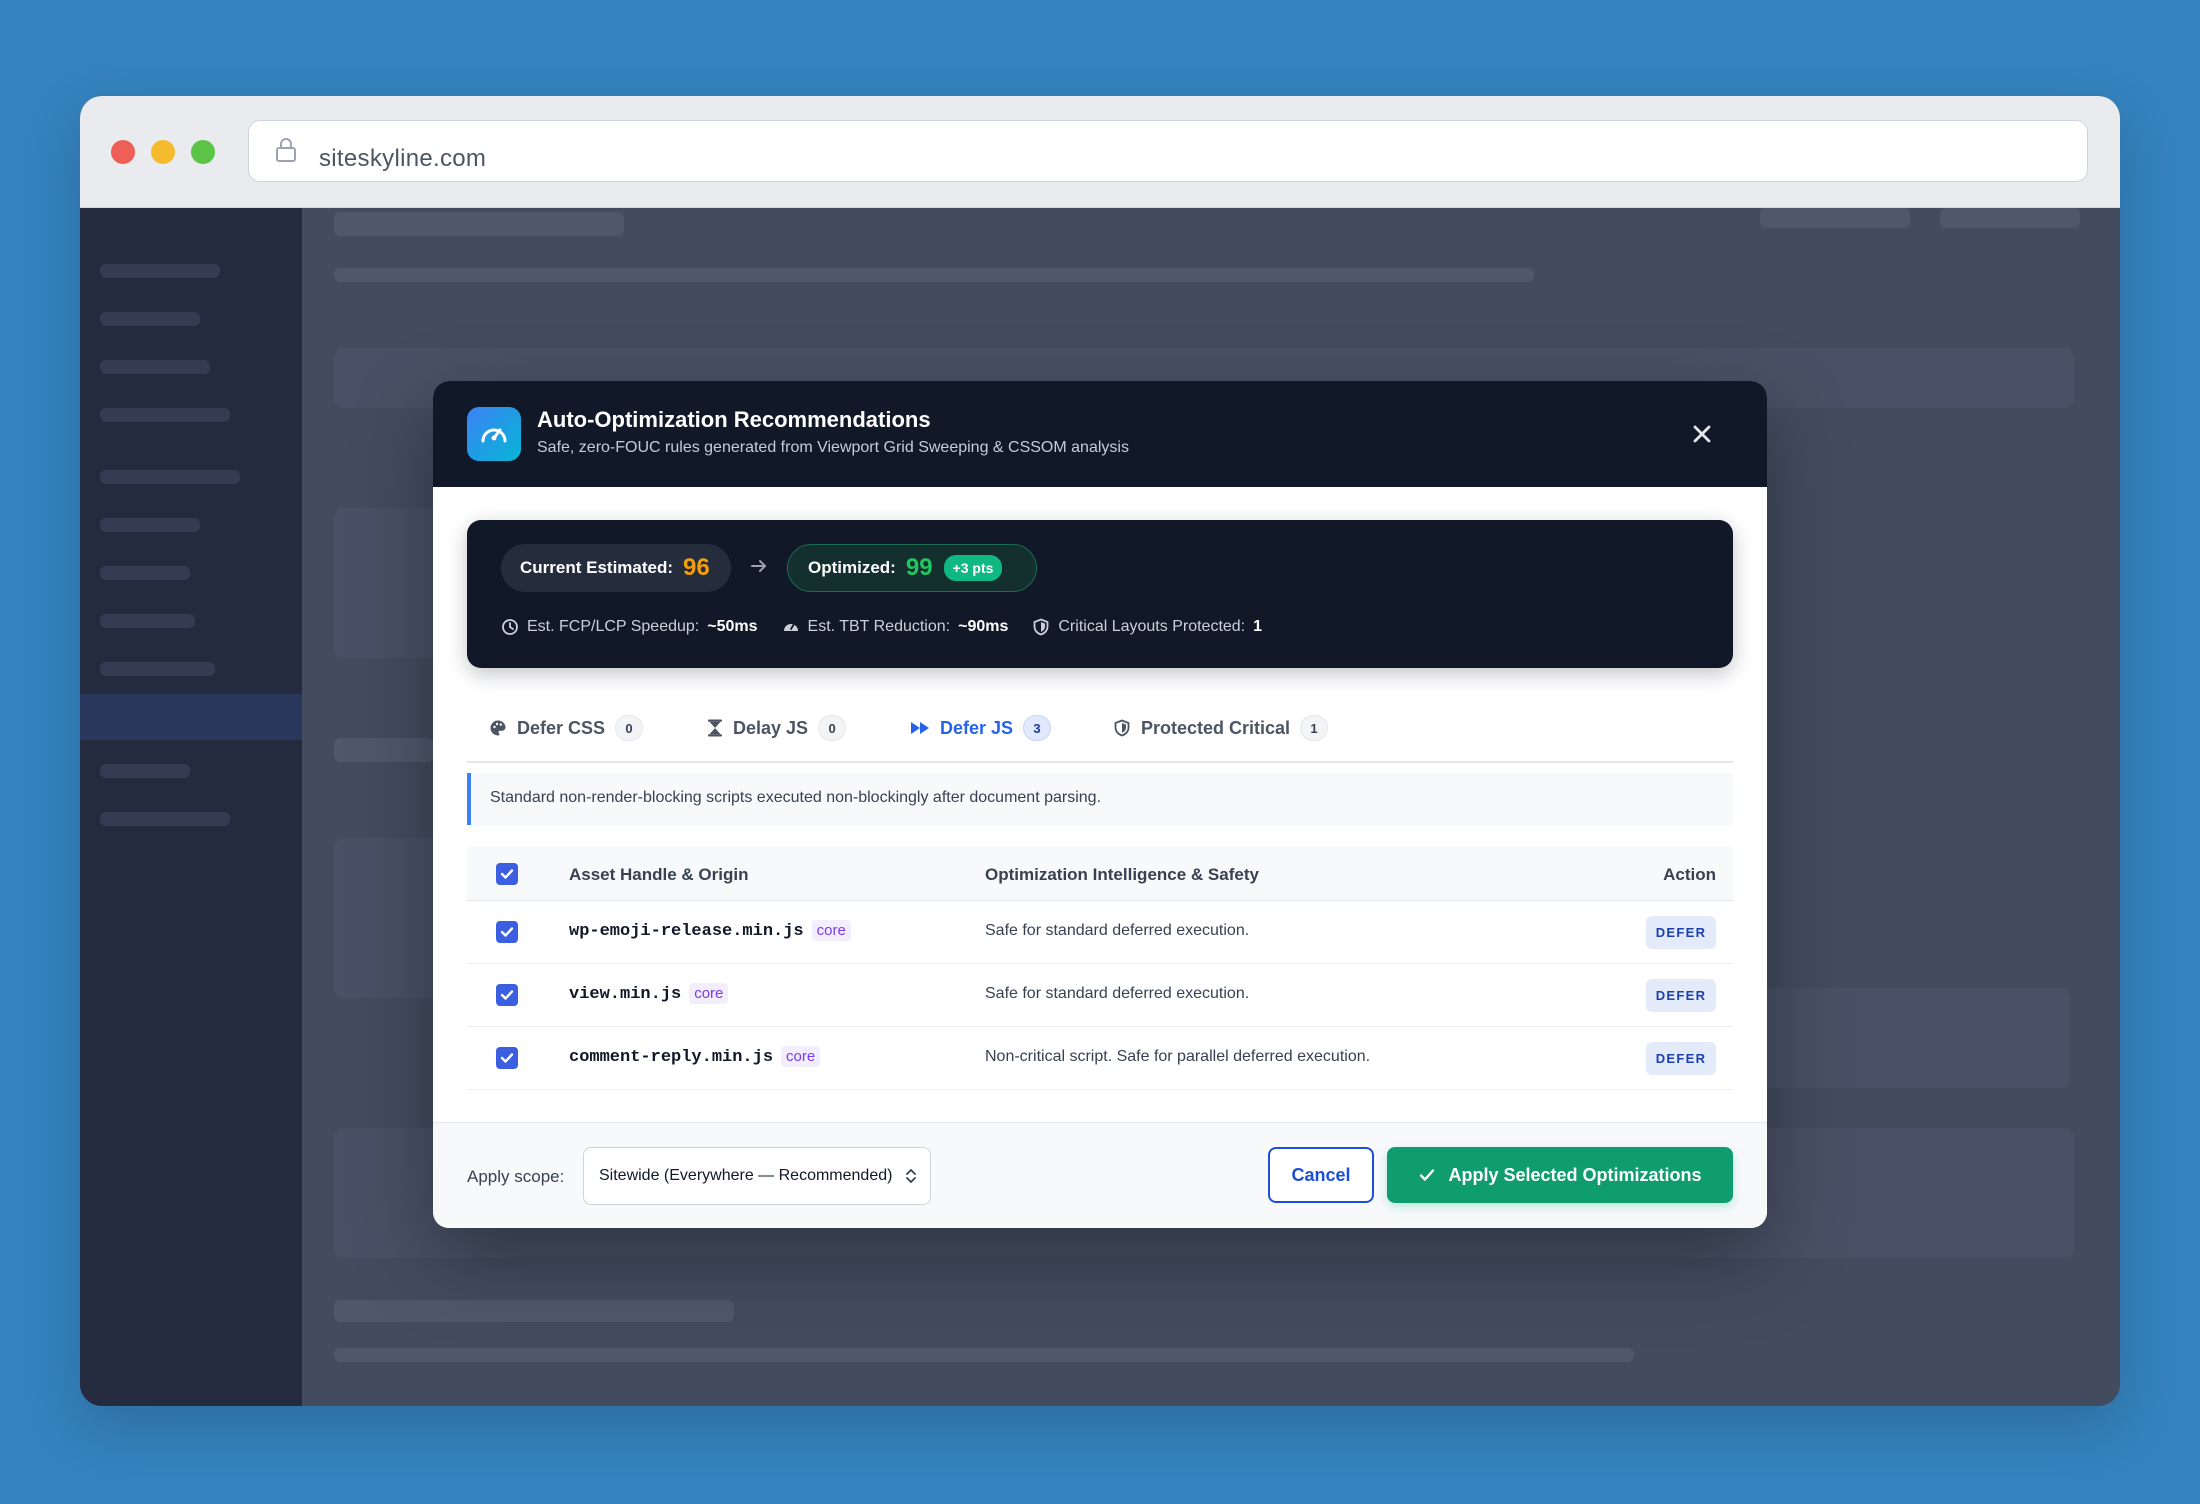  What do you see at coordinates (561, 727) in the screenshot?
I see `tab-defer-css-label: Defer CSS` at bounding box center [561, 727].